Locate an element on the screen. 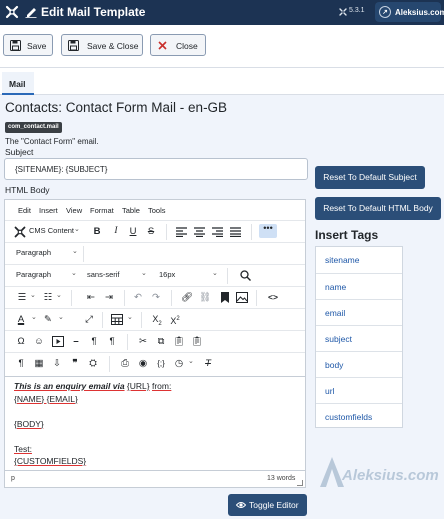 This screenshot has width=444, height=519. paragraph-dropdown: Paragraph is located at coordinates (33, 274).